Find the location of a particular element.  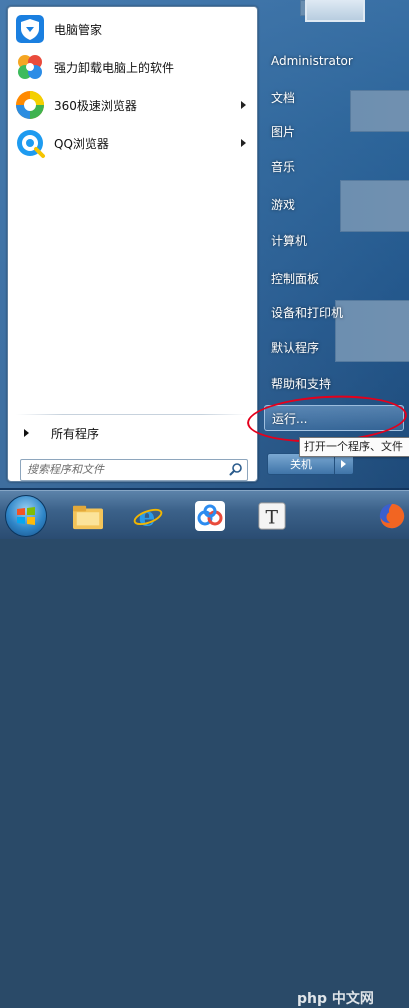

menu-item-music: 音乐 is located at coordinates (334, 166).